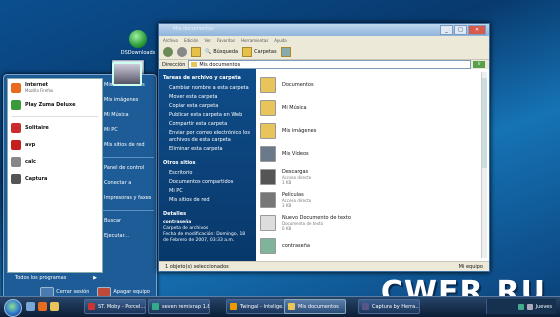 This screenshot has height=317, width=560. Describe the element at coordinates (30, 145) in the screenshot. I see `program-text: avp` at that location.